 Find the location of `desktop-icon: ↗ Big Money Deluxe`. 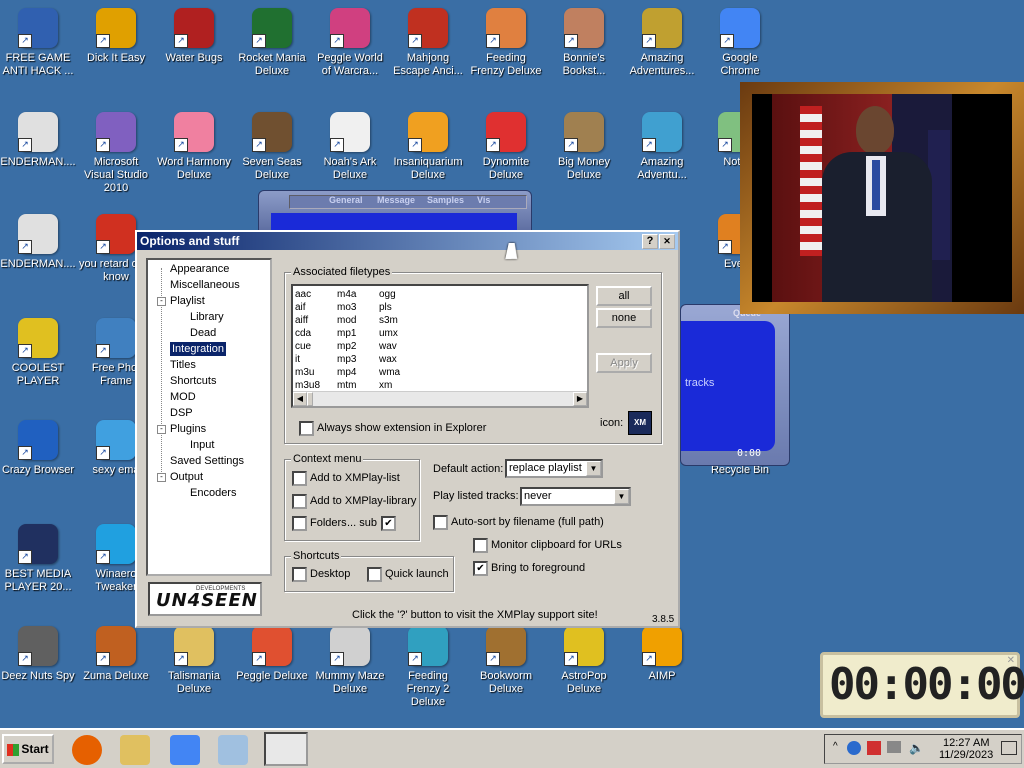

desktop-icon: ↗ Big Money Deluxe is located at coordinates (584, 147).